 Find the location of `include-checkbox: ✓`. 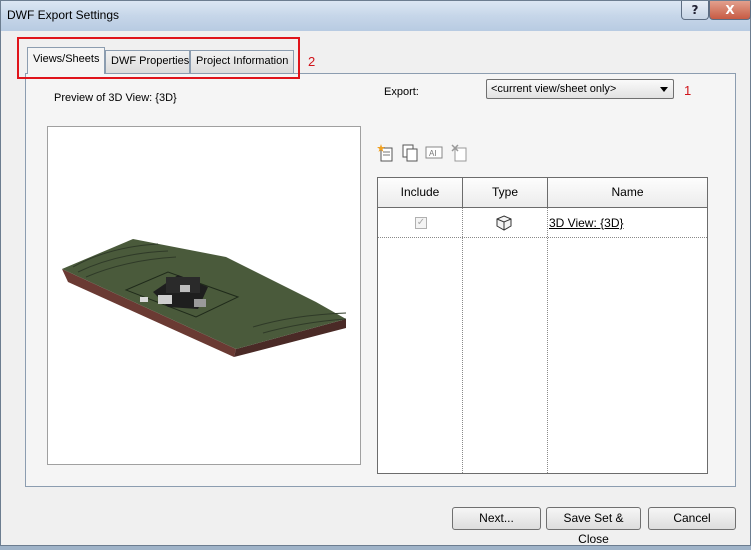

include-checkbox: ✓ is located at coordinates (421, 223).